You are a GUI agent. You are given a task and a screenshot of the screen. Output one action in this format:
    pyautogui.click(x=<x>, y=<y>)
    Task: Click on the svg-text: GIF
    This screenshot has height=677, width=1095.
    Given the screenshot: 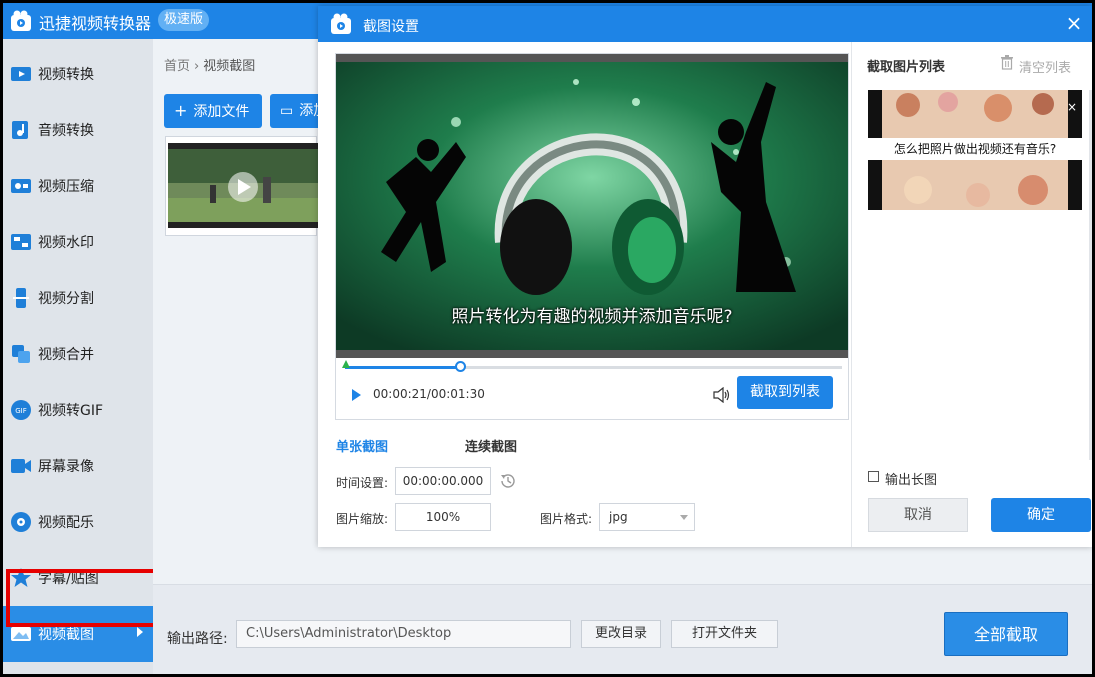 What is the action you would take?
    pyautogui.click(x=21, y=411)
    